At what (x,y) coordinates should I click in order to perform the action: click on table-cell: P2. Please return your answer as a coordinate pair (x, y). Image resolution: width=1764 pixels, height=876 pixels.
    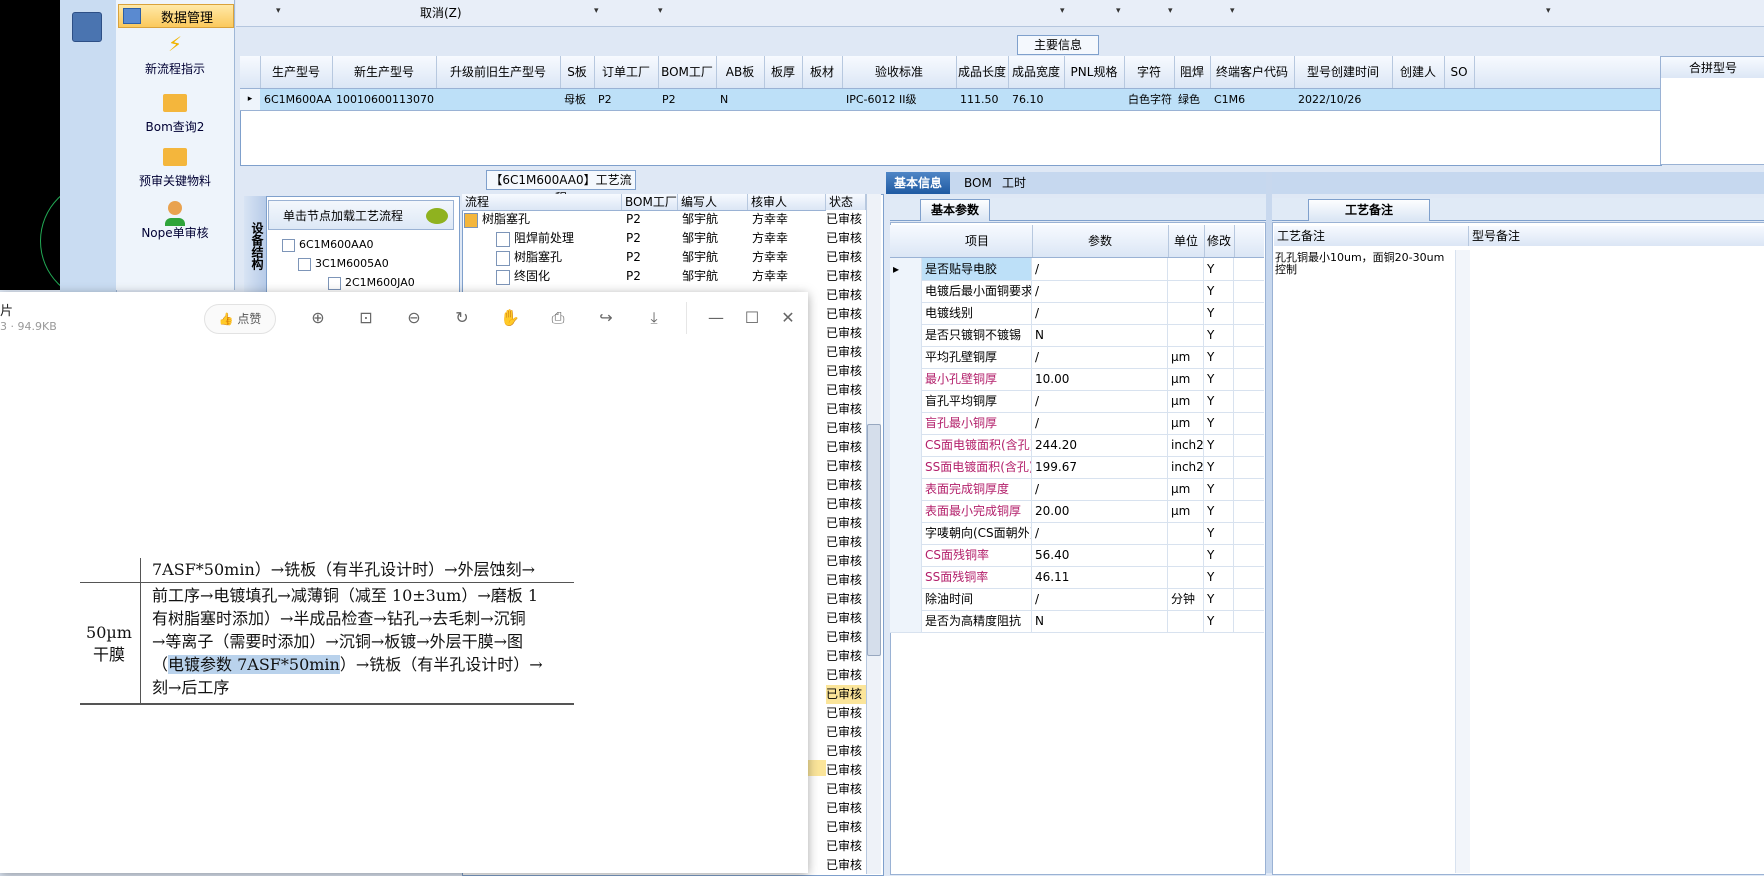
    Looking at the image, I should click on (626, 99).